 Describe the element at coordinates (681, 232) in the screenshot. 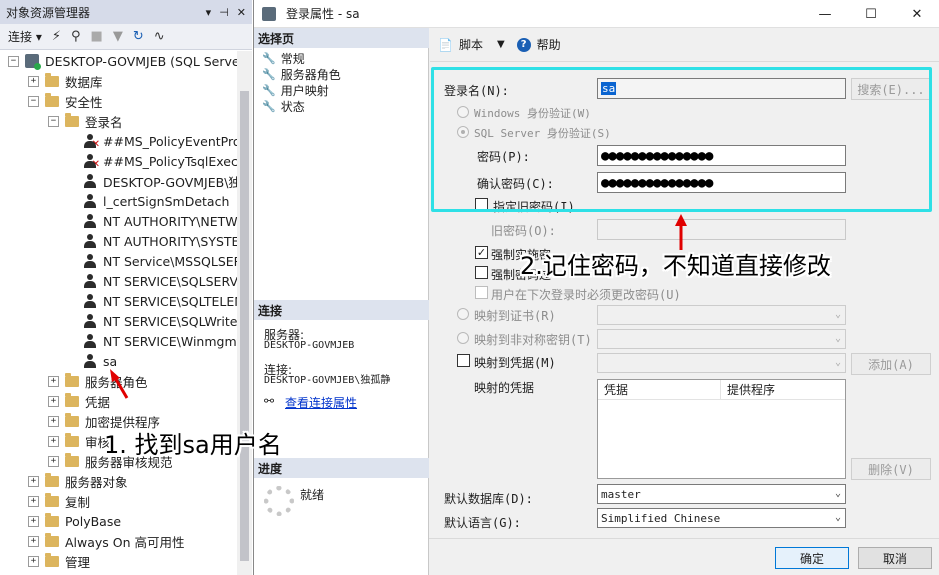

I see `arrow-to-password-icon` at that location.